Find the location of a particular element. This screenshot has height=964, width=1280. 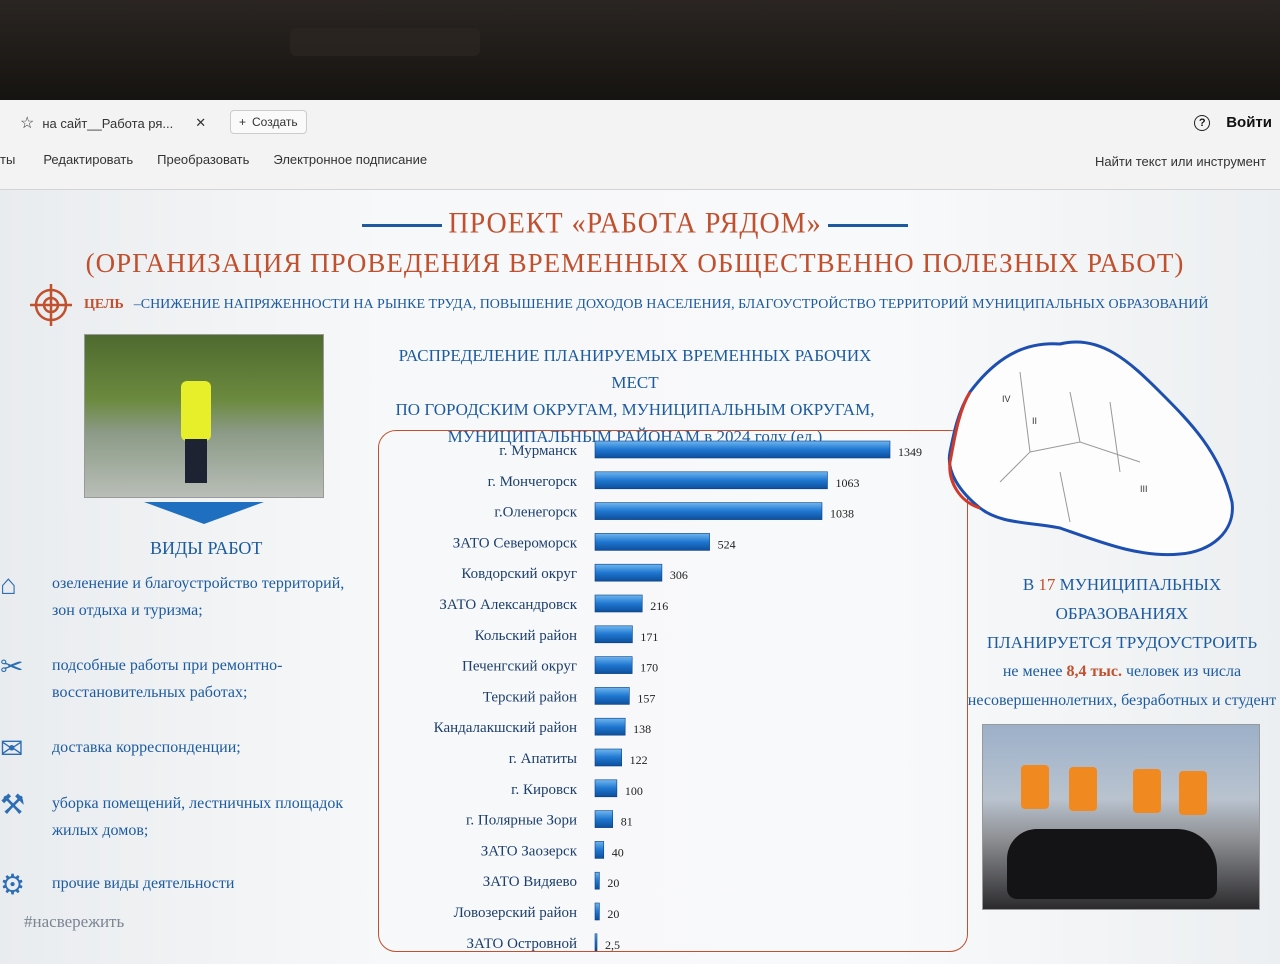

work-type-text: прочие виды деятельности is located at coordinates (143, 883).